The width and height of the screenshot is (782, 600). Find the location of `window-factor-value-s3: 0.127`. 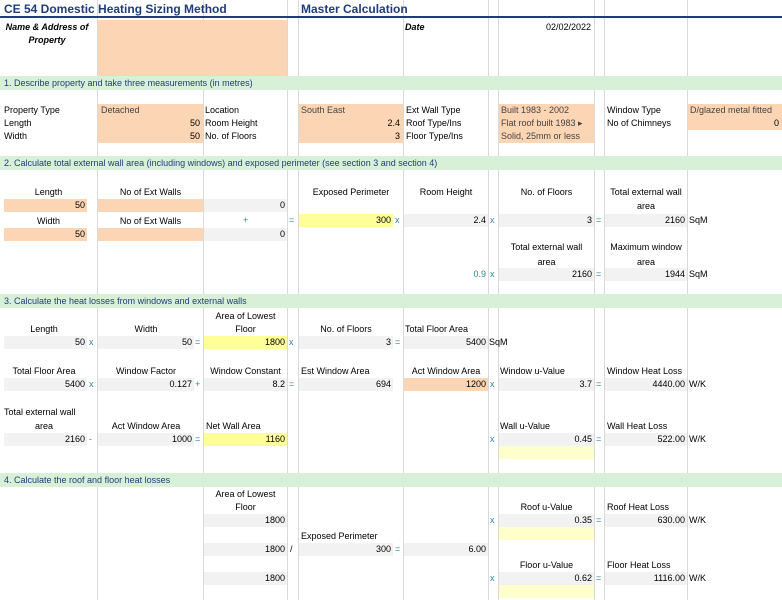

window-factor-value-s3: 0.127 is located at coordinates (146, 384).